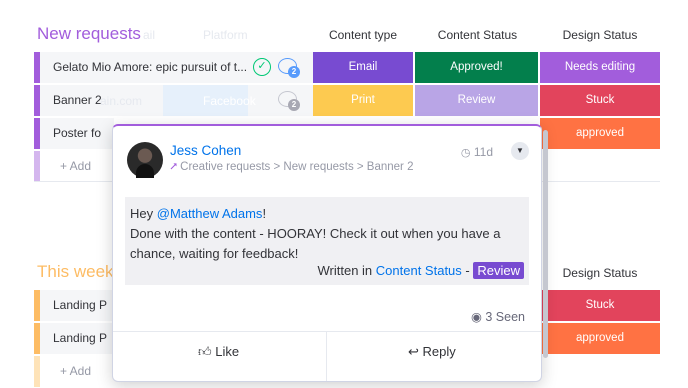 The width and height of the screenshot is (688, 388). I want to click on ghost-text: ail, so click(149, 35).